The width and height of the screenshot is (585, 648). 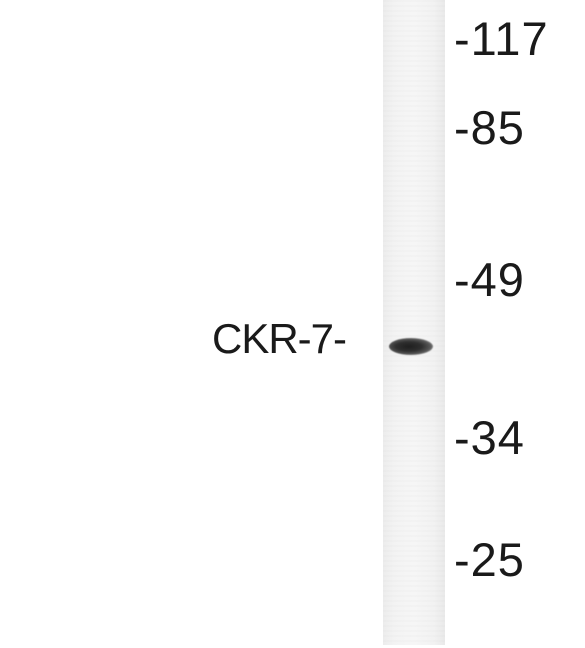 What do you see at coordinates (411, 346) in the screenshot?
I see `protein-band` at bounding box center [411, 346].